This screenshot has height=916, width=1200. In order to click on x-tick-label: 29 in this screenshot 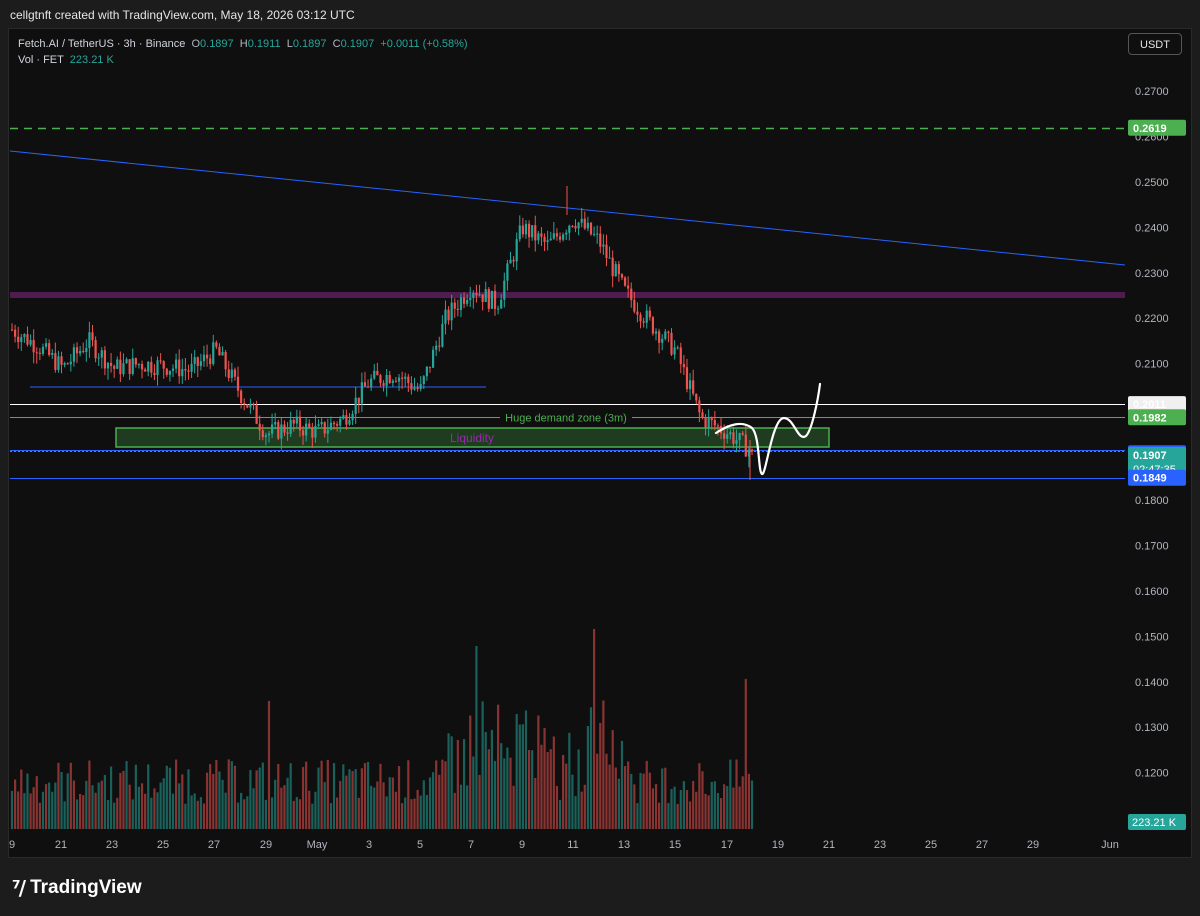, I will do `click(266, 845)`.